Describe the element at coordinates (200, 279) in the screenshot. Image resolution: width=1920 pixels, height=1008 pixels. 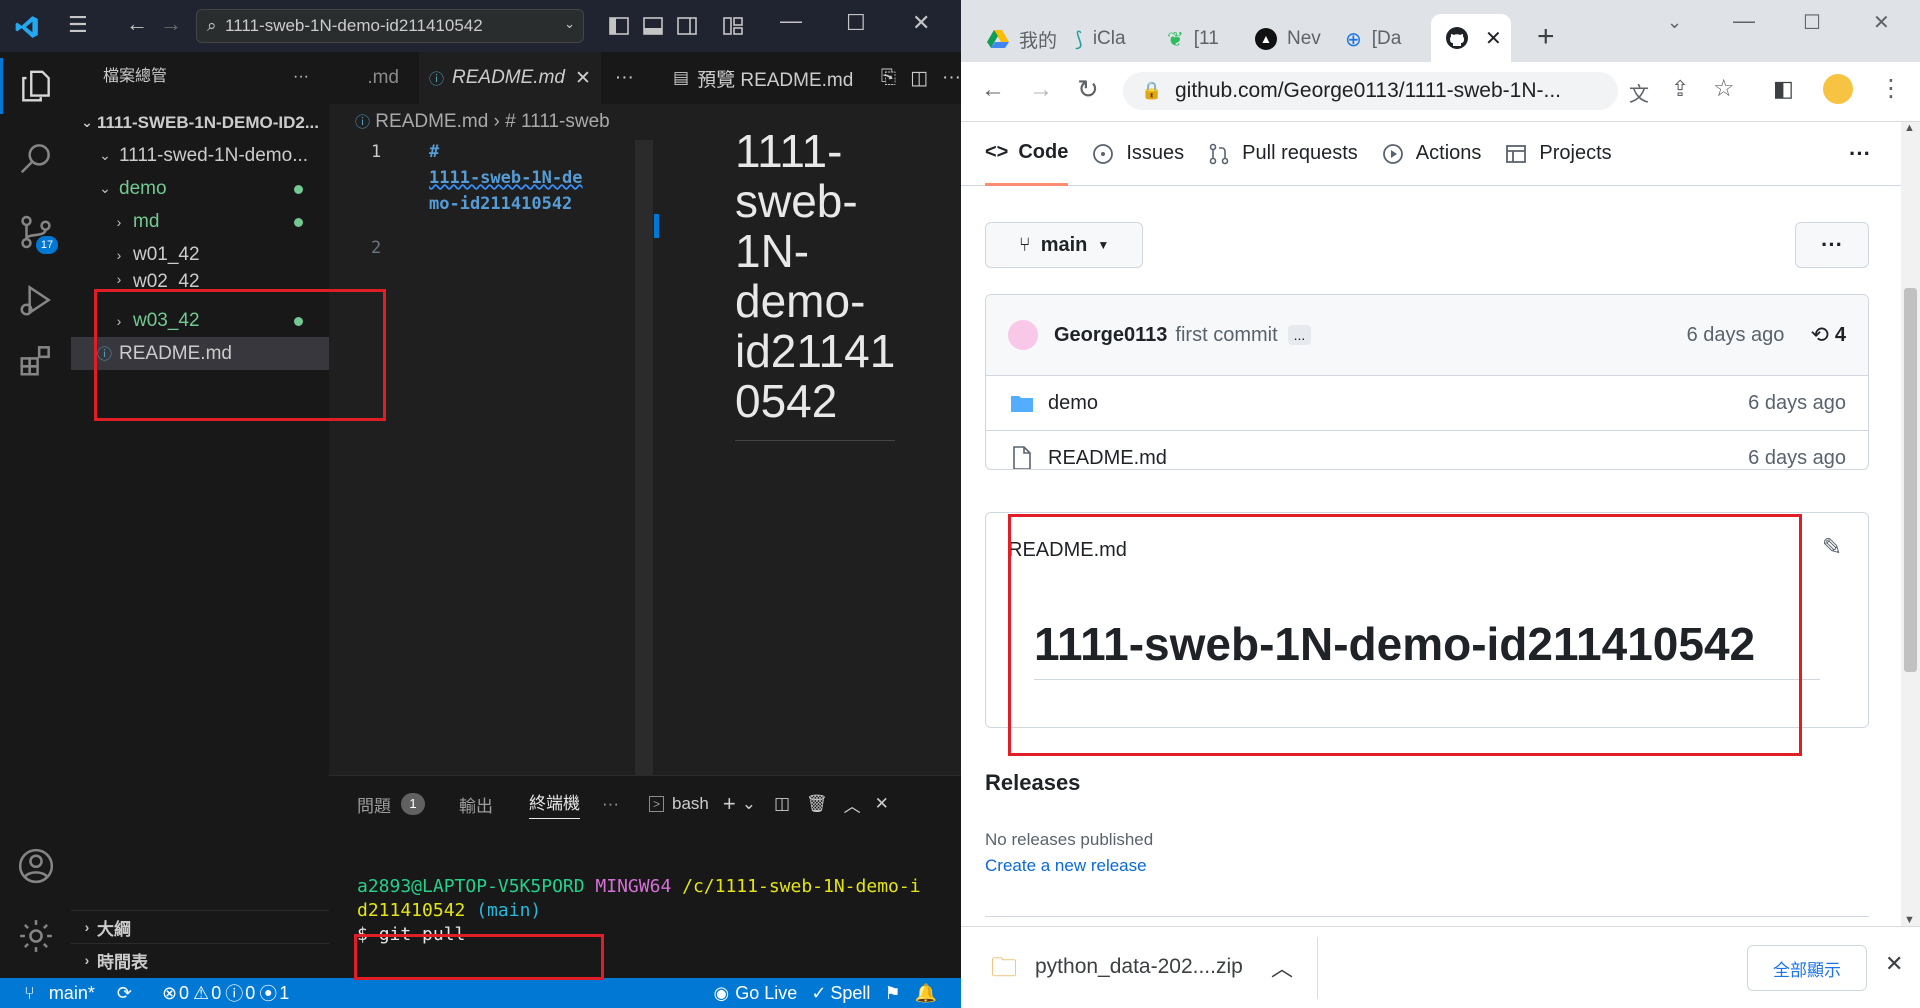
I see `tree-item-w02: › w02_42` at that location.